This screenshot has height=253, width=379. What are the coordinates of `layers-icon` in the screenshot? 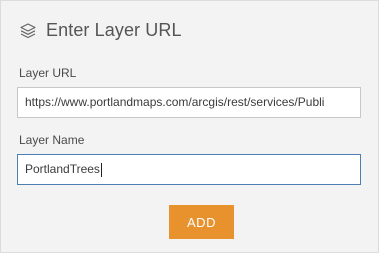 It's located at (28, 31).